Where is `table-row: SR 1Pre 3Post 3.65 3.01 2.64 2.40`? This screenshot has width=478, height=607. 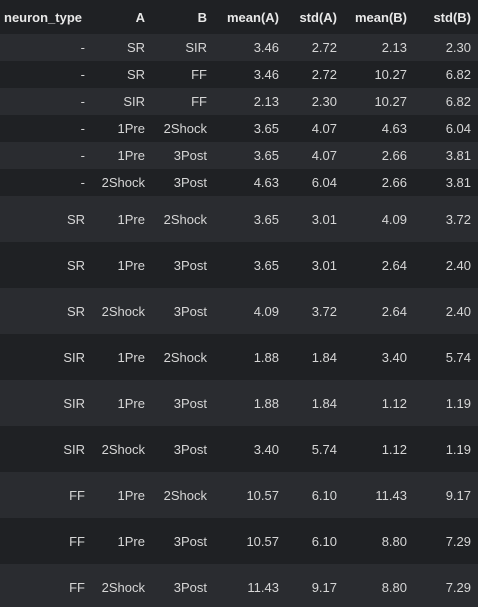 table-row: SR 1Pre 3Post 3.65 3.01 2.64 2.40 is located at coordinates (239, 265).